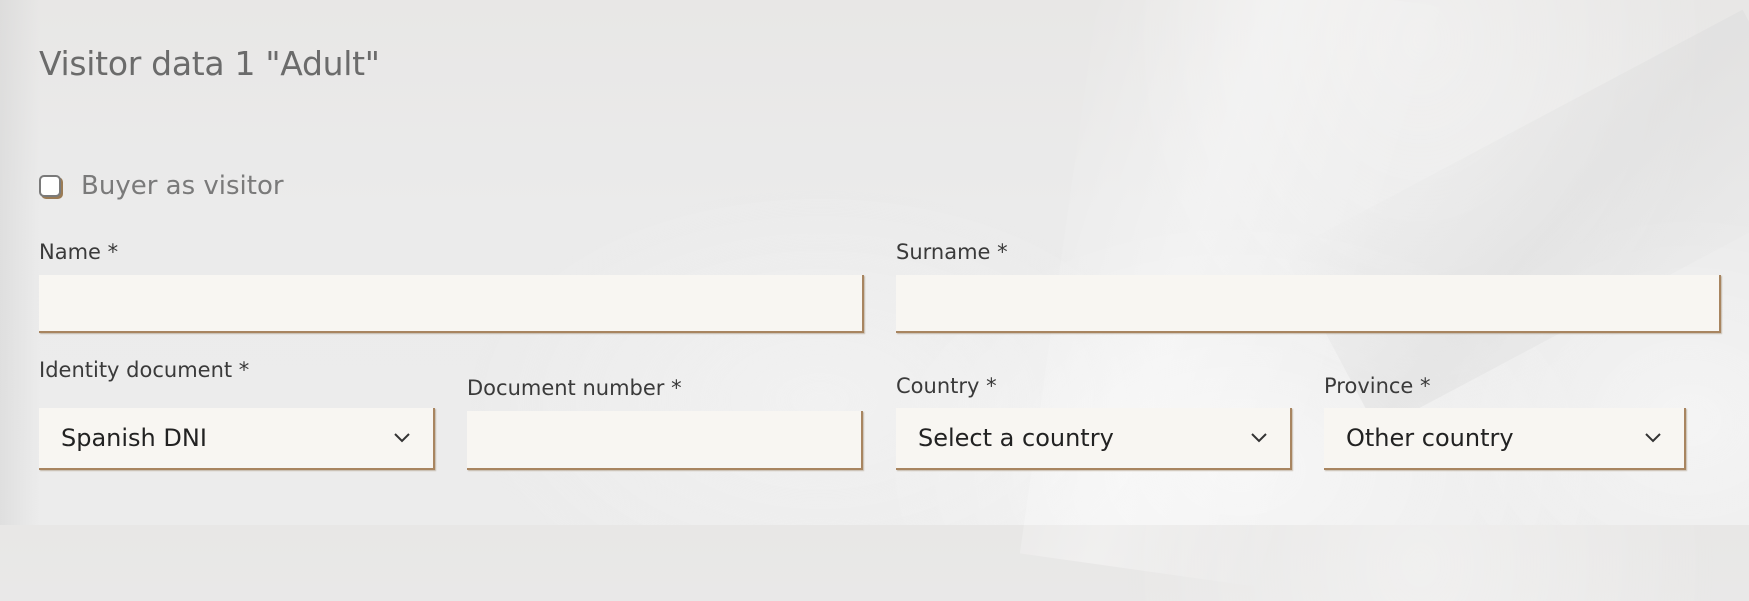 The height and width of the screenshot is (601, 1749). I want to click on country-value: Select a country, so click(1016, 438).